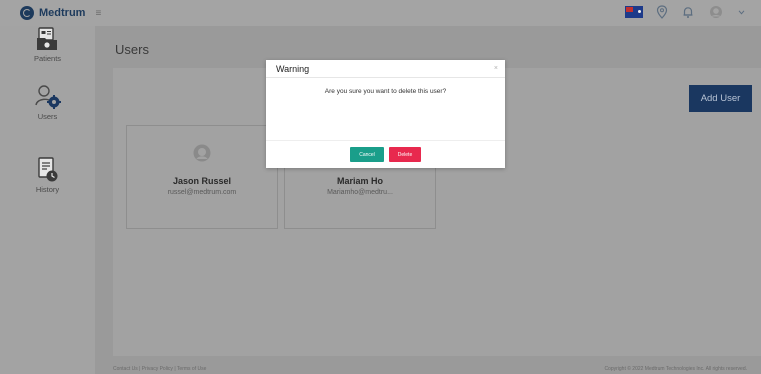 Image resolution: width=761 pixels, height=374 pixels. What do you see at coordinates (634, 12) in the screenshot?
I see `language-flag-icon` at bounding box center [634, 12].